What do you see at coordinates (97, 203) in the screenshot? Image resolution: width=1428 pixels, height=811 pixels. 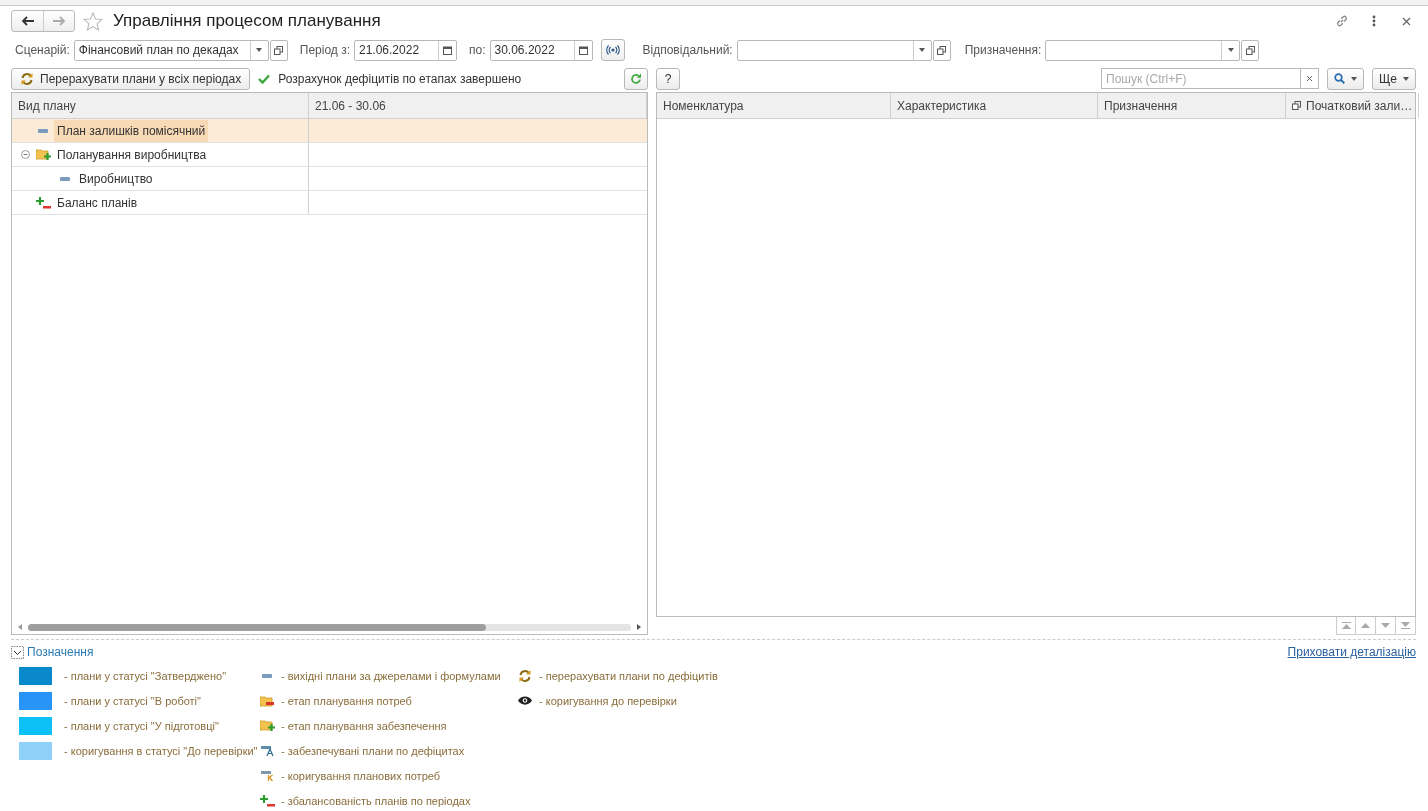 I see `tree-item-label: Баланс планів` at bounding box center [97, 203].